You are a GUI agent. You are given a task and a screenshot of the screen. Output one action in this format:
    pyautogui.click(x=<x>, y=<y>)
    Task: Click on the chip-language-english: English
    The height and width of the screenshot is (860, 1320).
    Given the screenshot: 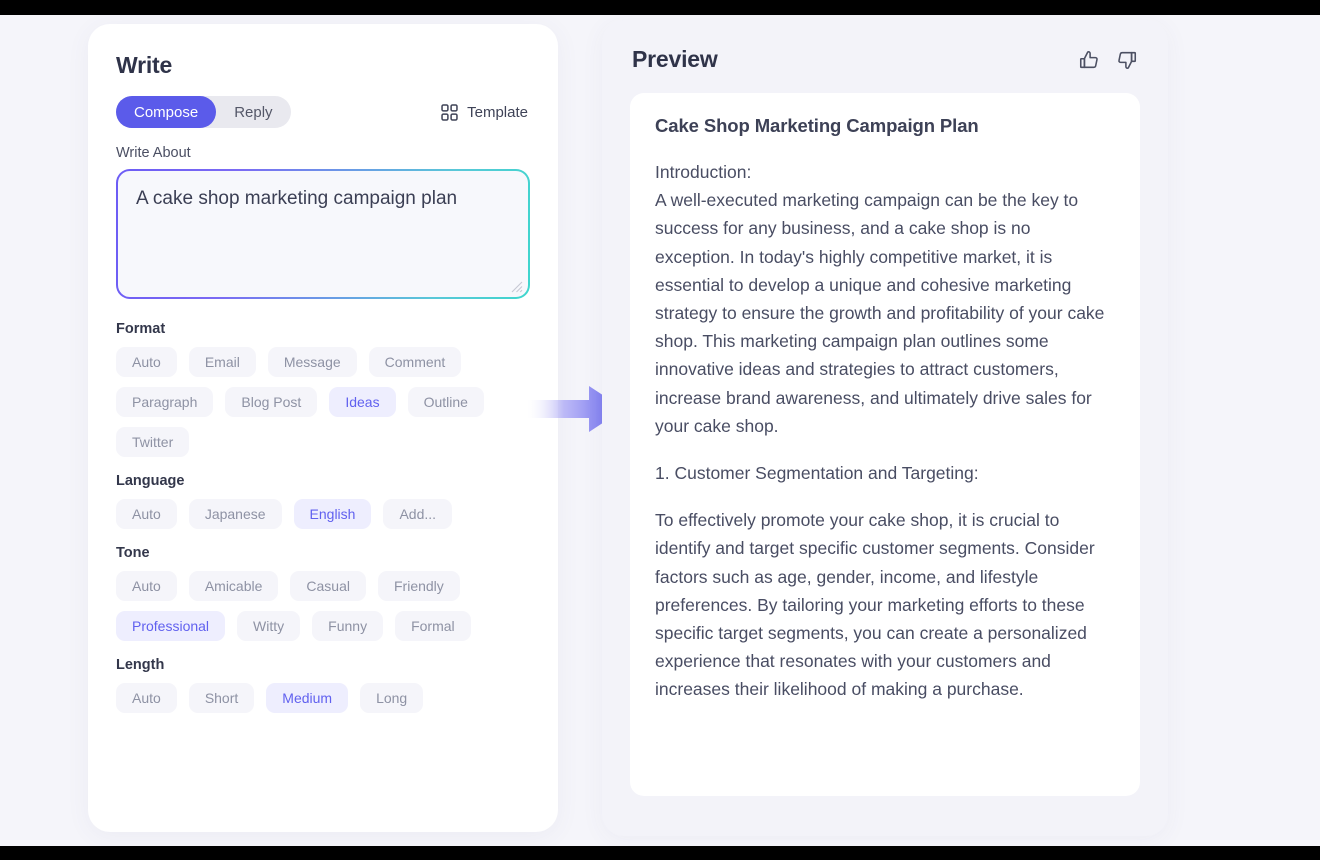 What is the action you would take?
    pyautogui.click(x=332, y=514)
    